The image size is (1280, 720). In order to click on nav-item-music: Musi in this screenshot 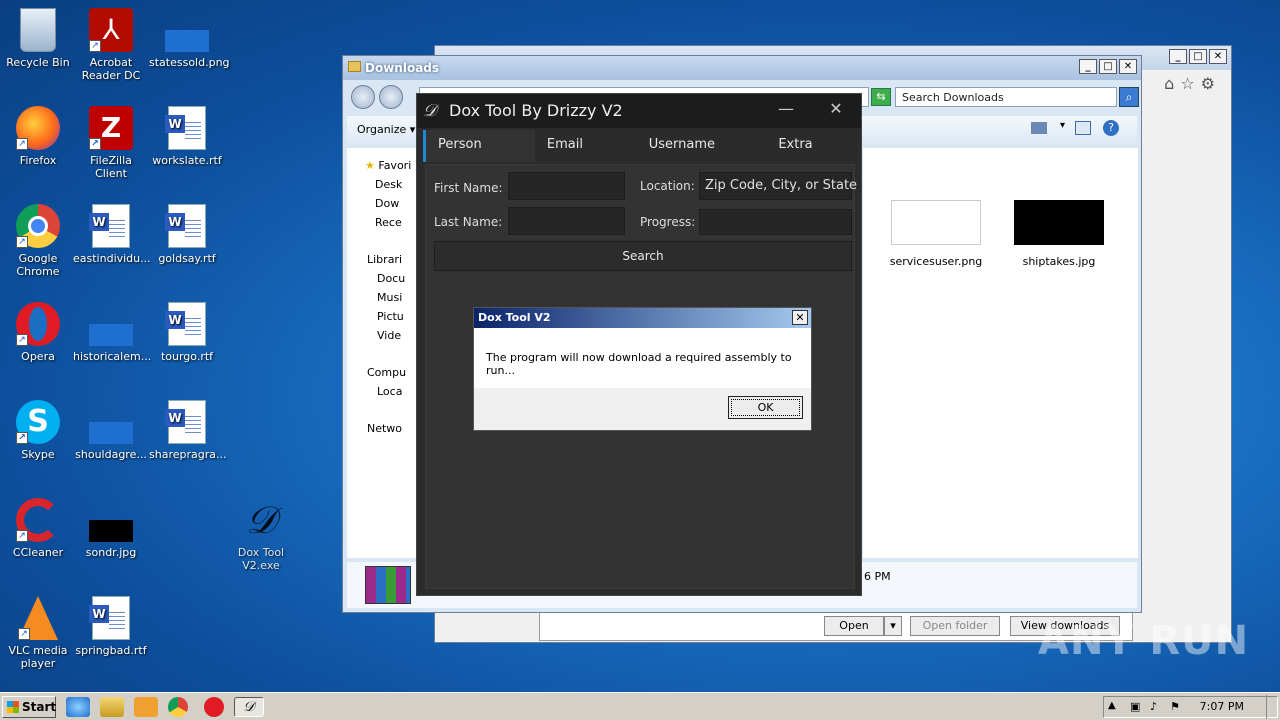, I will do `click(384, 297)`.